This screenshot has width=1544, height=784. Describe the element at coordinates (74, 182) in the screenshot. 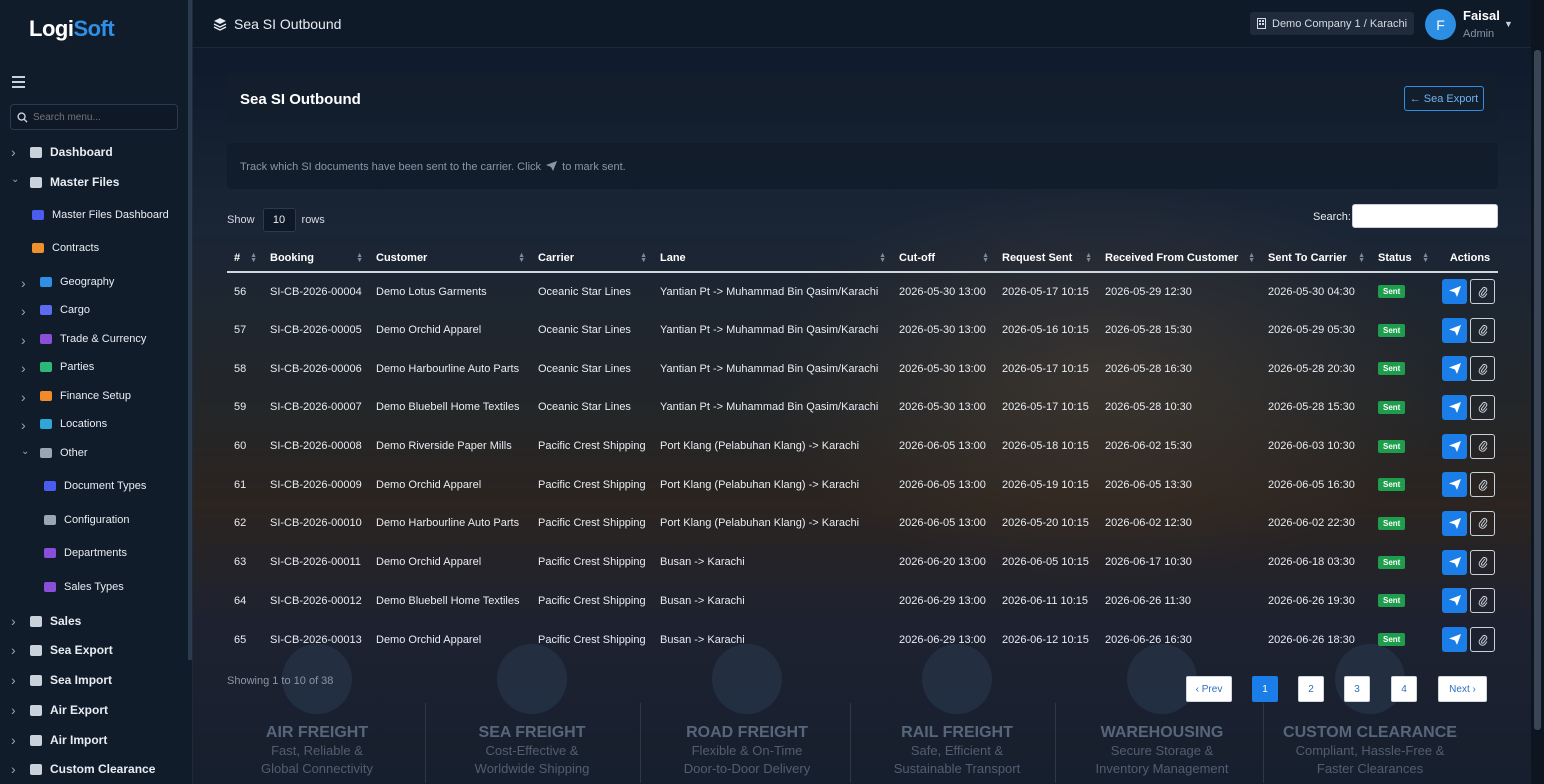

I see `sidebar-item-master-files: Master Files` at that location.